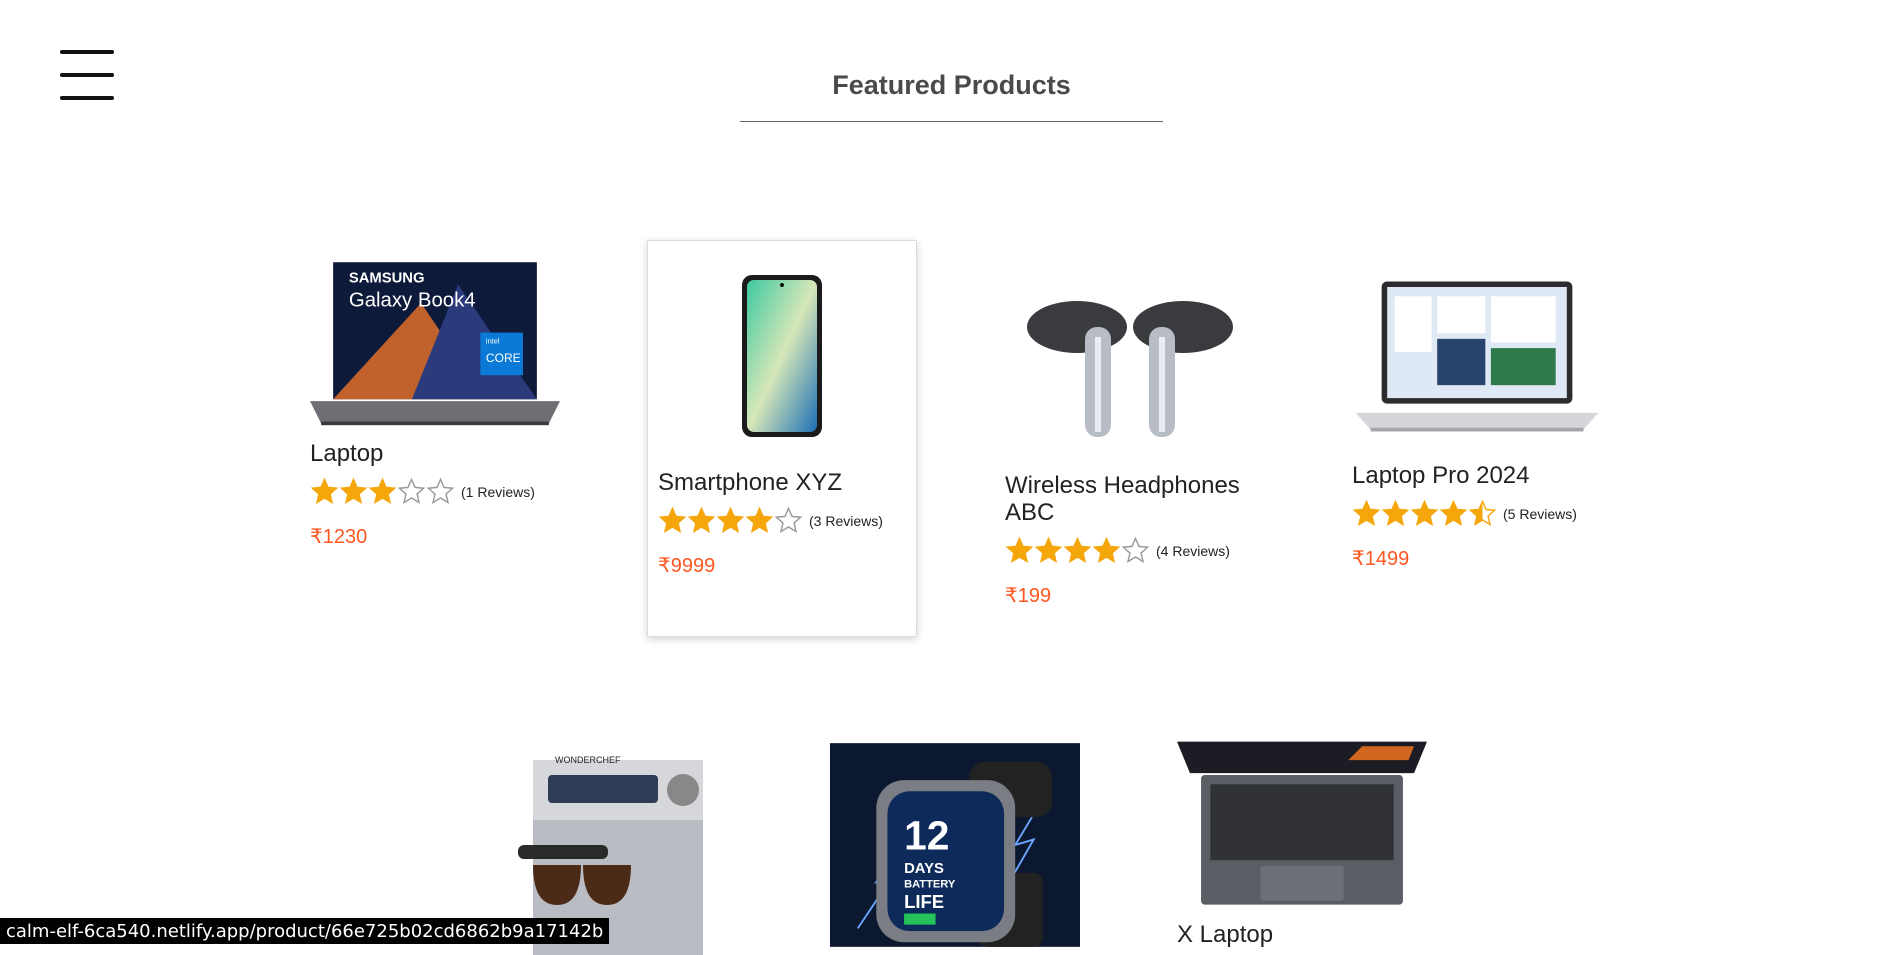  What do you see at coordinates (498, 491) in the screenshot?
I see `review-count: (1 Reviews)` at bounding box center [498, 491].